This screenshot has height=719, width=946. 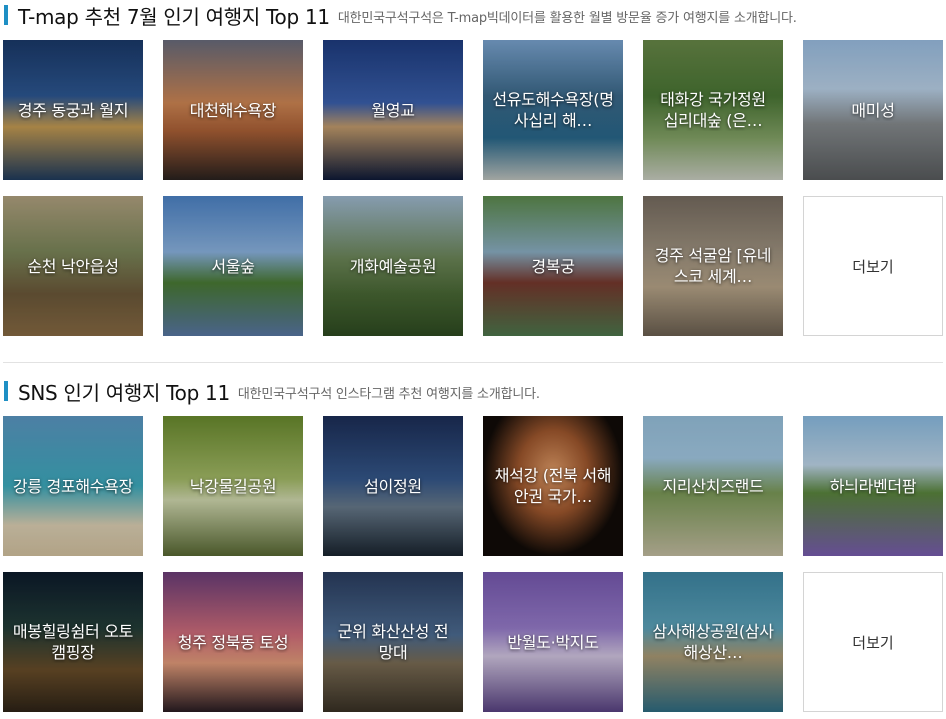 I want to click on sns-more-button: 더보기, so click(x=873, y=642).